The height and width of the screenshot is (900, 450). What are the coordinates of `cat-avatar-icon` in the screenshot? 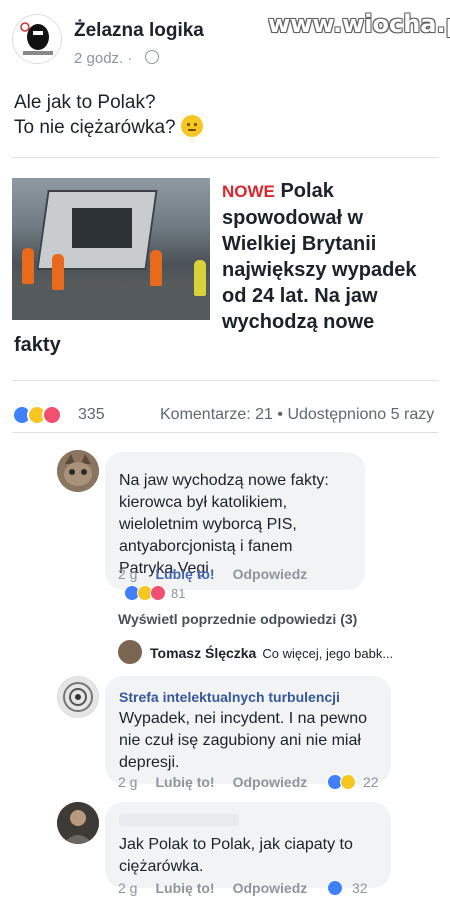 It's located at (78, 471).